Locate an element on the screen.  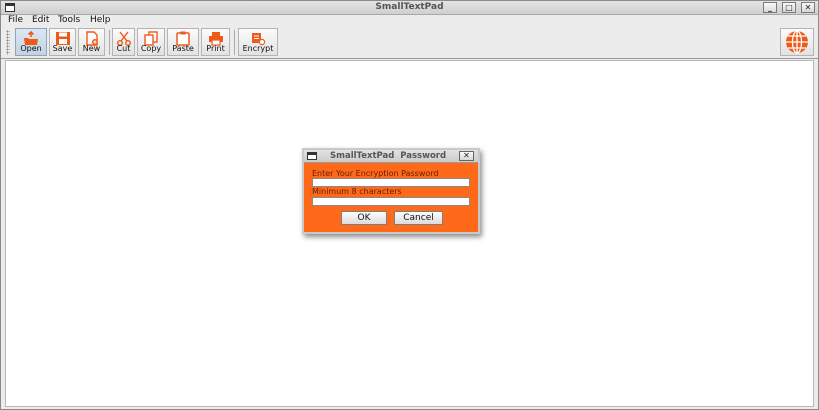
password-input is located at coordinates (391, 182).